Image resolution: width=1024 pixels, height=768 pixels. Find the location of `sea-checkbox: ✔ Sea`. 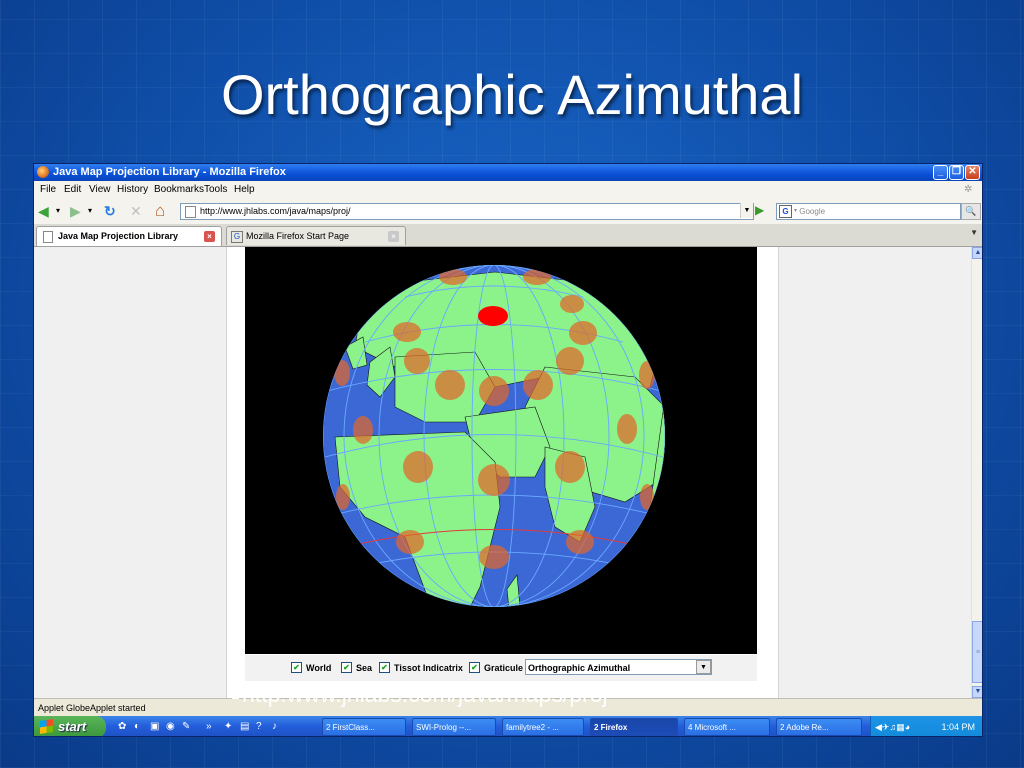

sea-checkbox: ✔ Sea is located at coordinates (356, 667).